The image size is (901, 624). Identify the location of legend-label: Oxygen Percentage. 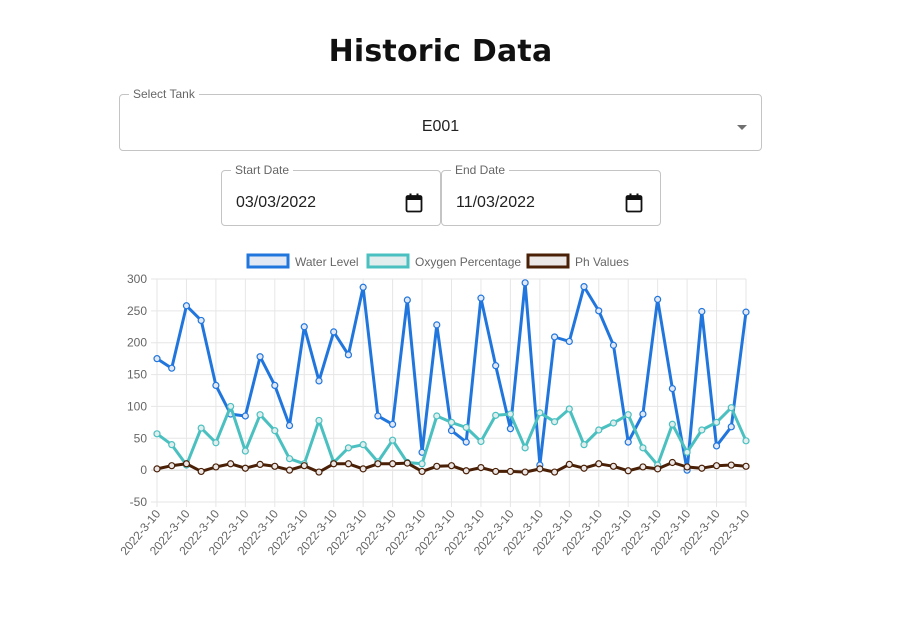
(468, 262).